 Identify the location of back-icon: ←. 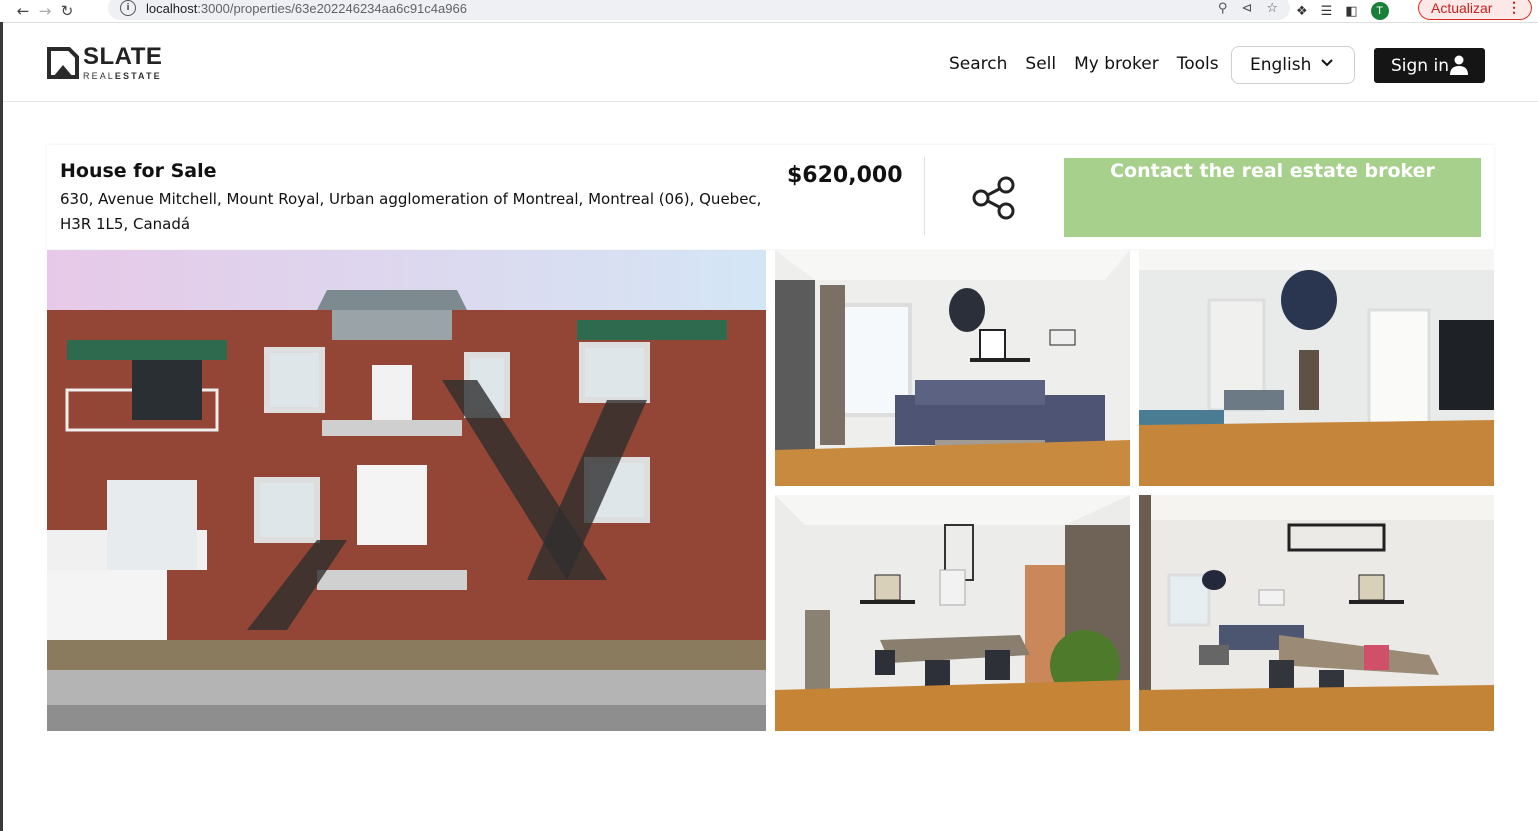
(23, 11).